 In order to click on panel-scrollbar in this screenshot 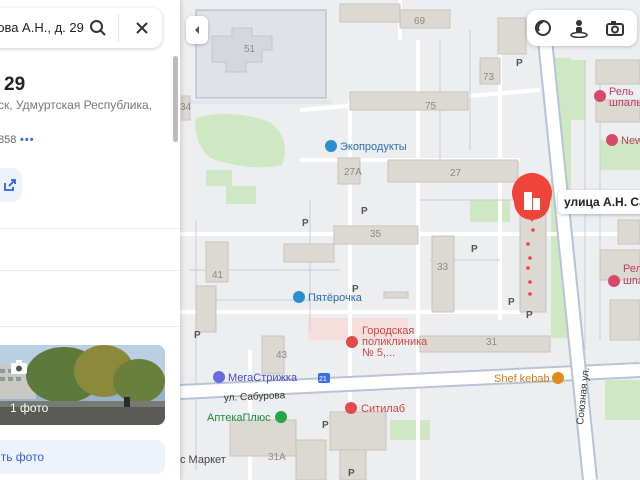, I will do `click(175, 99)`.